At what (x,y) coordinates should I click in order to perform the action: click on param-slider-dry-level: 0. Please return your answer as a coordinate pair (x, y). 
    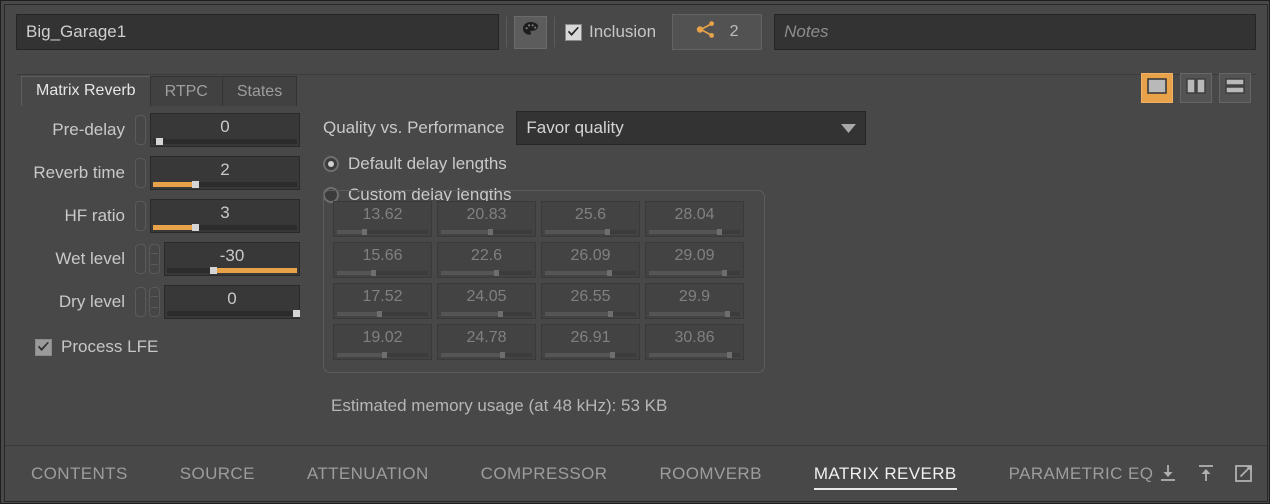
    Looking at the image, I should click on (232, 301).